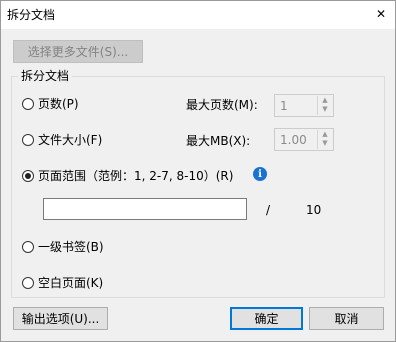  What do you see at coordinates (136, 176) in the screenshot?
I see `radio-by-range-label: 页面范围（范例：1, 2-7, 8-10）(R)` at bounding box center [136, 176].